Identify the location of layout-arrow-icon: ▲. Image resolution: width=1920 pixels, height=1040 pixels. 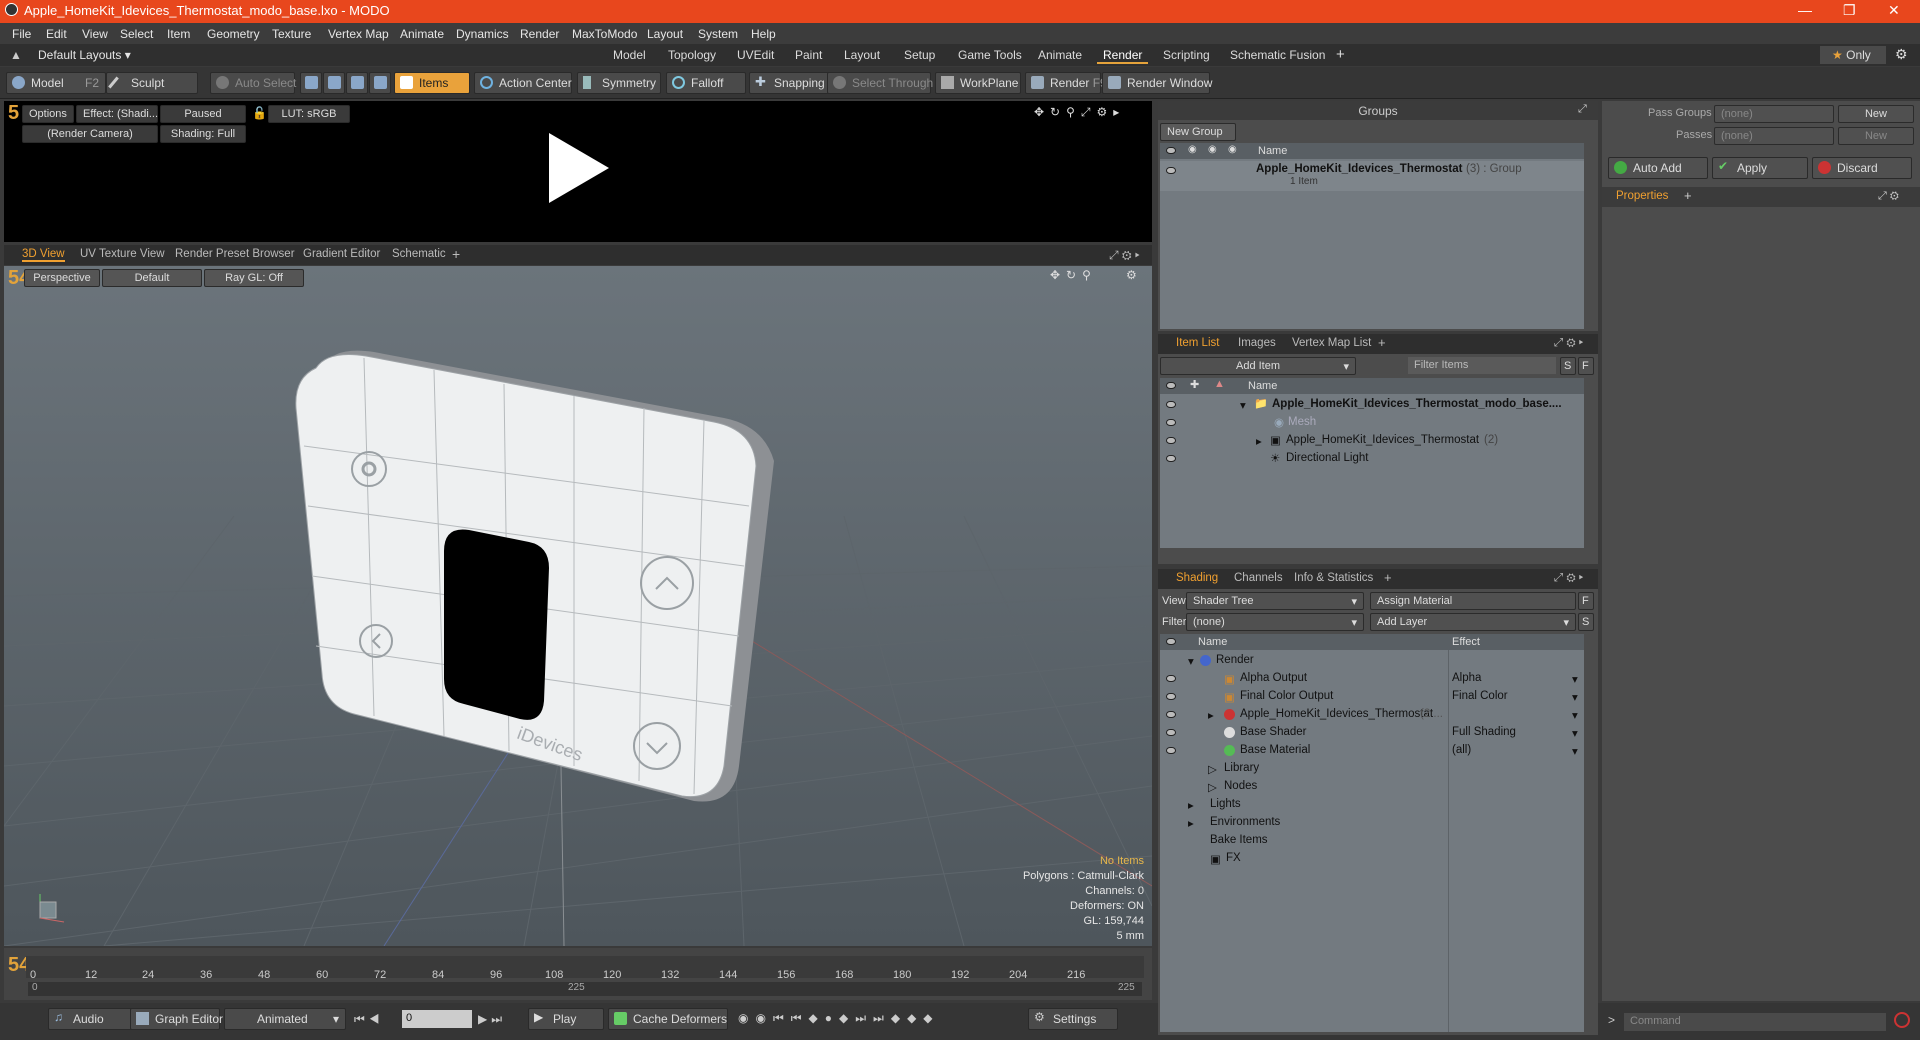
(16, 55).